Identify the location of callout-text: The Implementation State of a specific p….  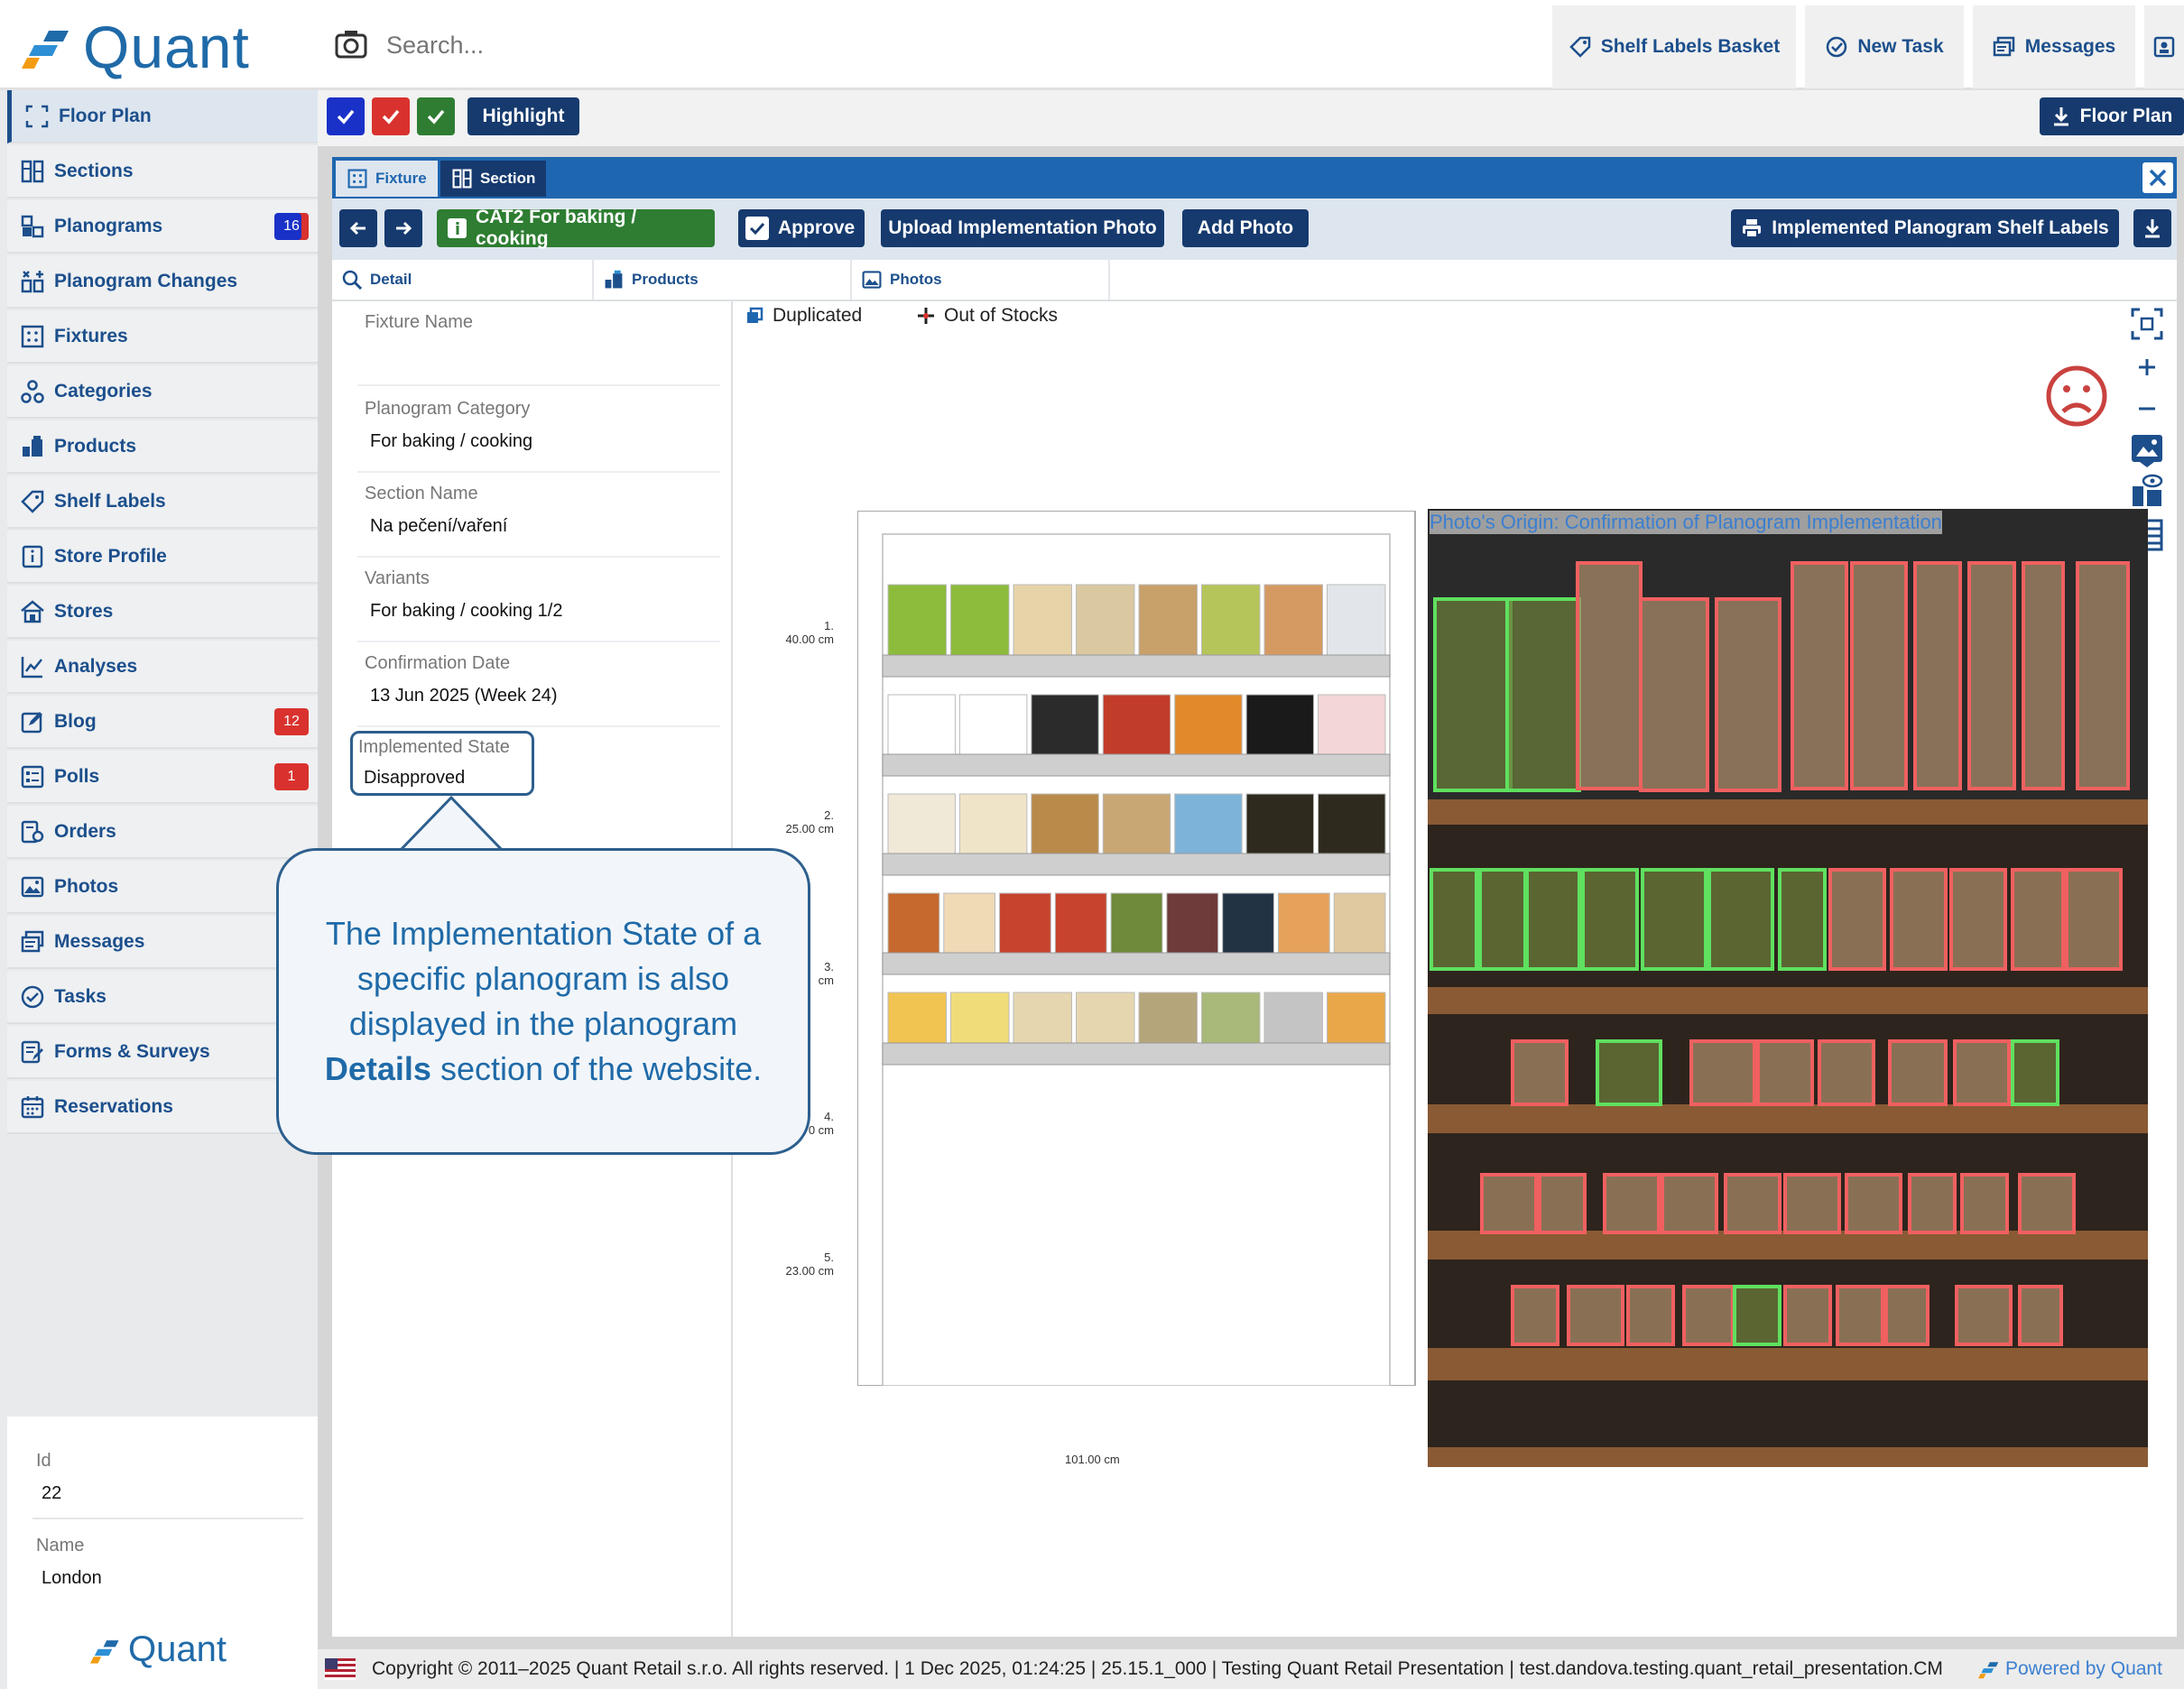
(543, 1002).